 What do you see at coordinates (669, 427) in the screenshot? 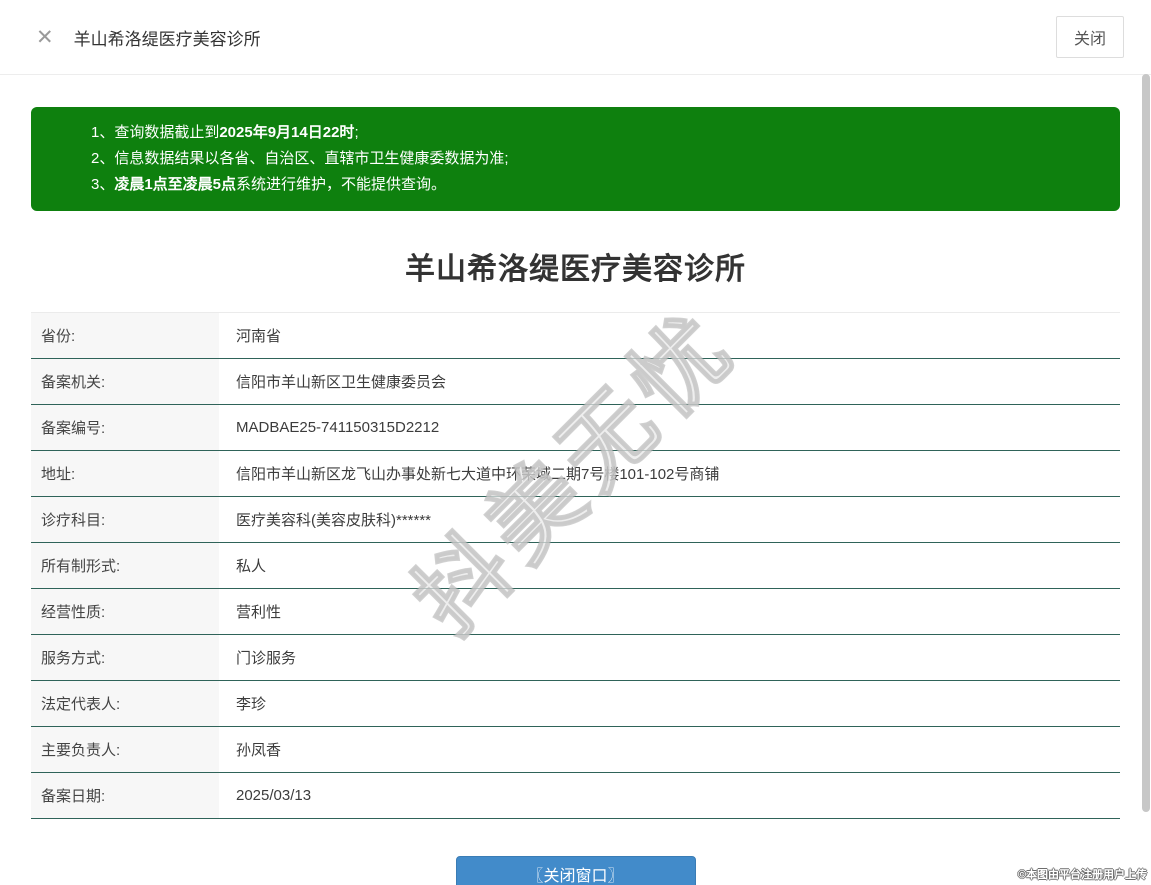
I see `row-value: MADBAE25-741150315D2212` at bounding box center [669, 427].